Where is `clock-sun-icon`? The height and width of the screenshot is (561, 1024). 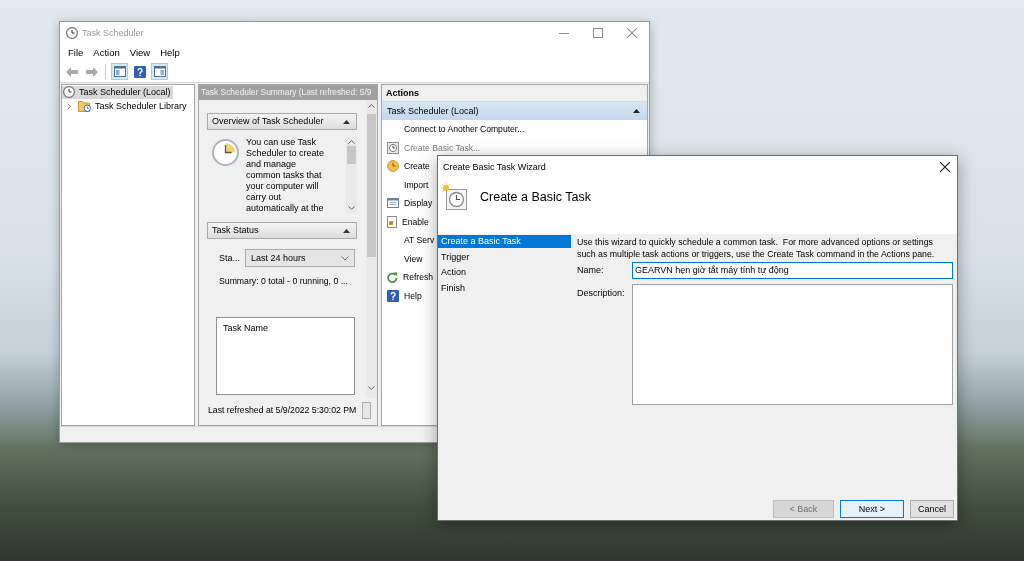 clock-sun-icon is located at coordinates (454, 197).